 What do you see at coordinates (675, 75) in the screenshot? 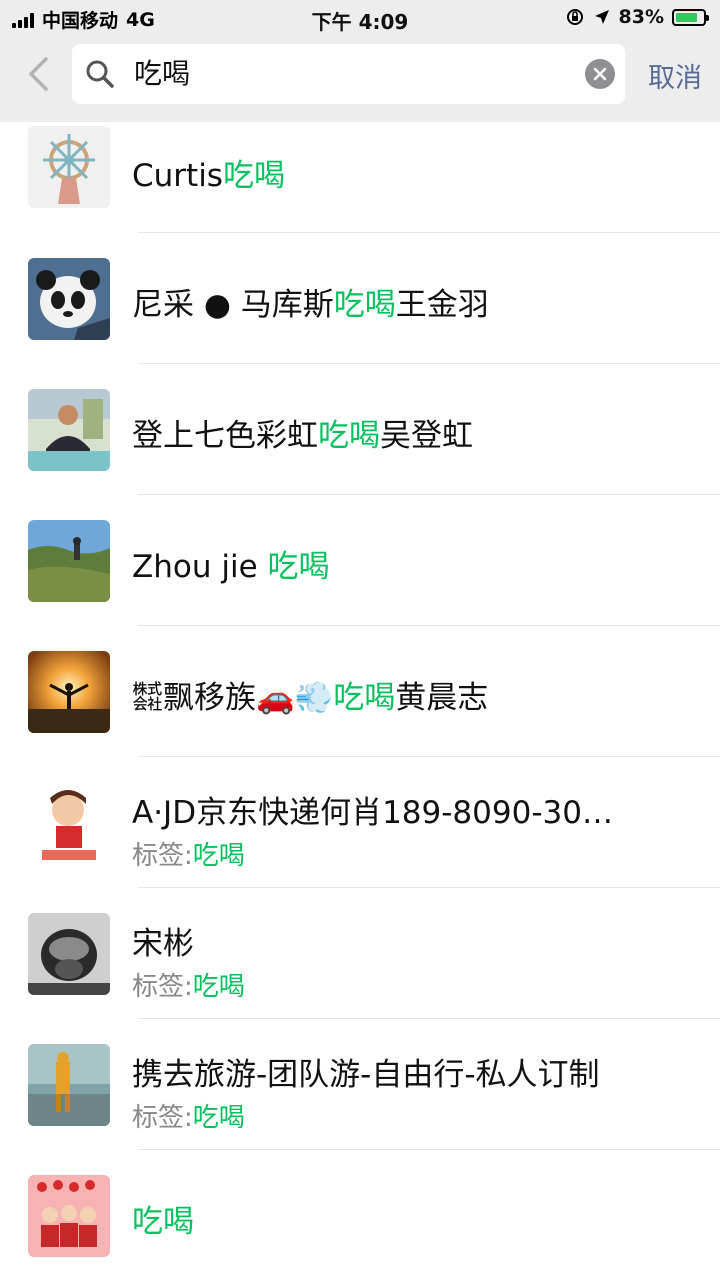
I see `cancel-button: 取消` at bounding box center [675, 75].